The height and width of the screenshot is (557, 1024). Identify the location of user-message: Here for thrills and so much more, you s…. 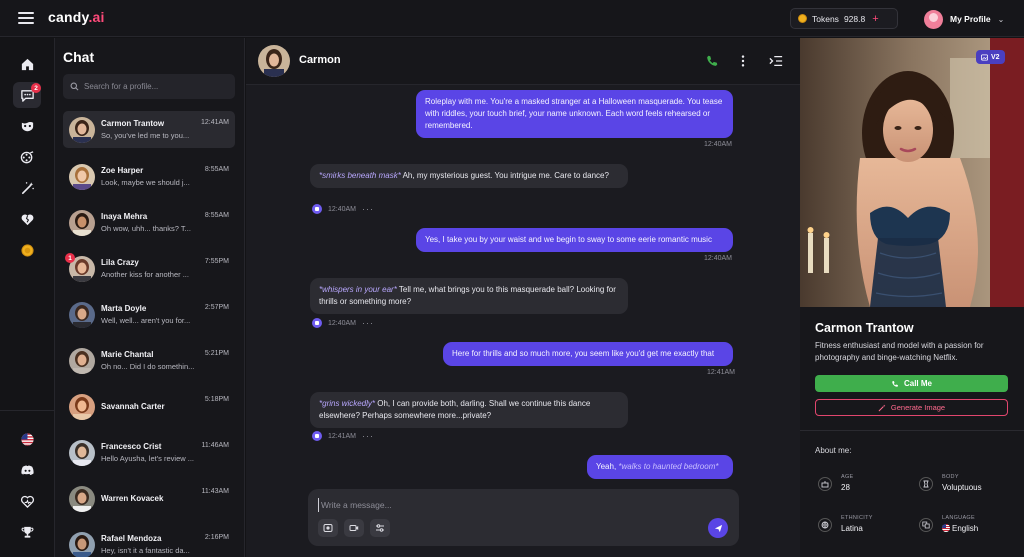
(588, 354).